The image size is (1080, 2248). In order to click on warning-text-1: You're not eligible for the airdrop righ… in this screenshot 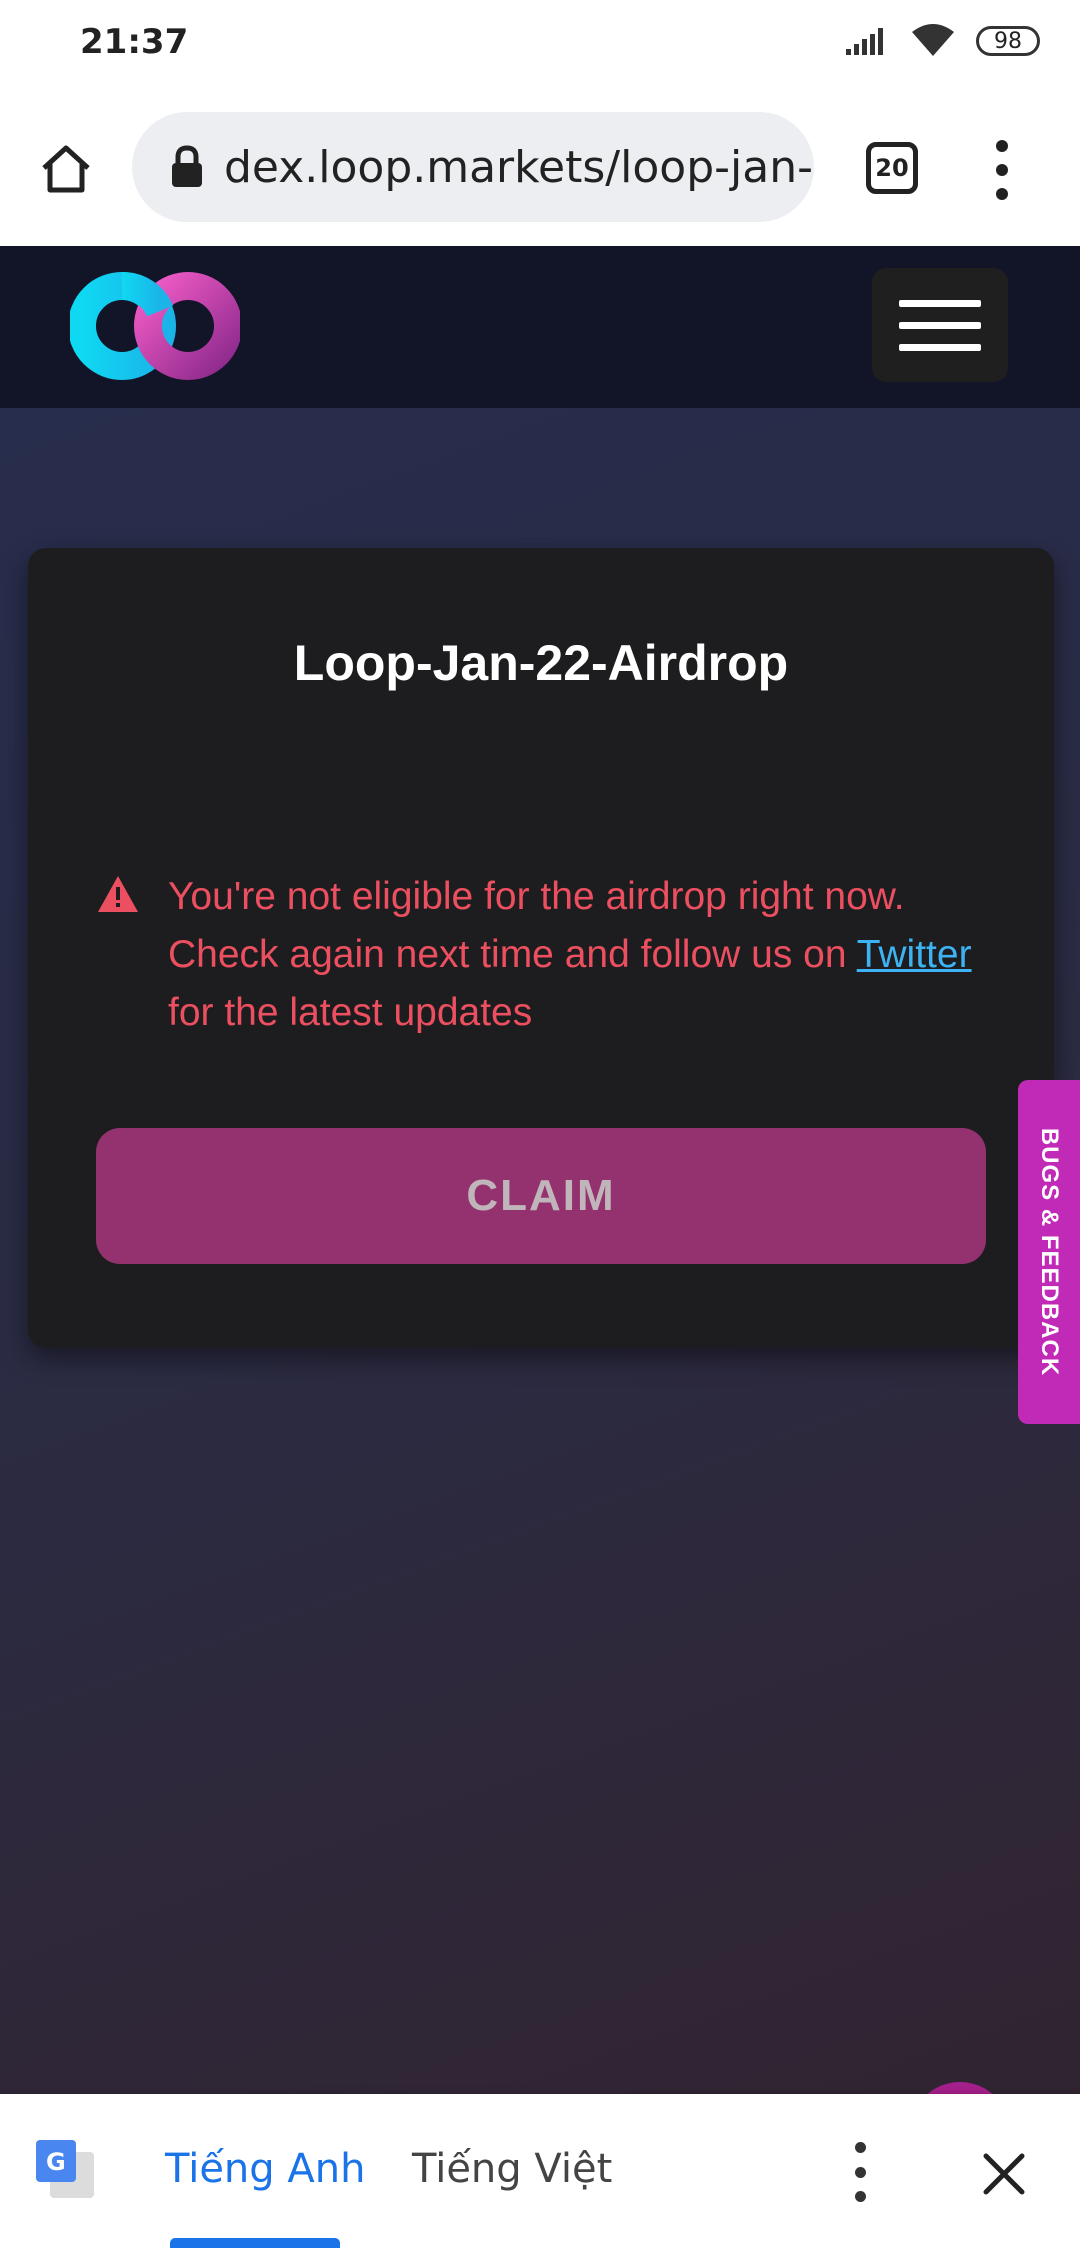, I will do `click(536, 925)`.